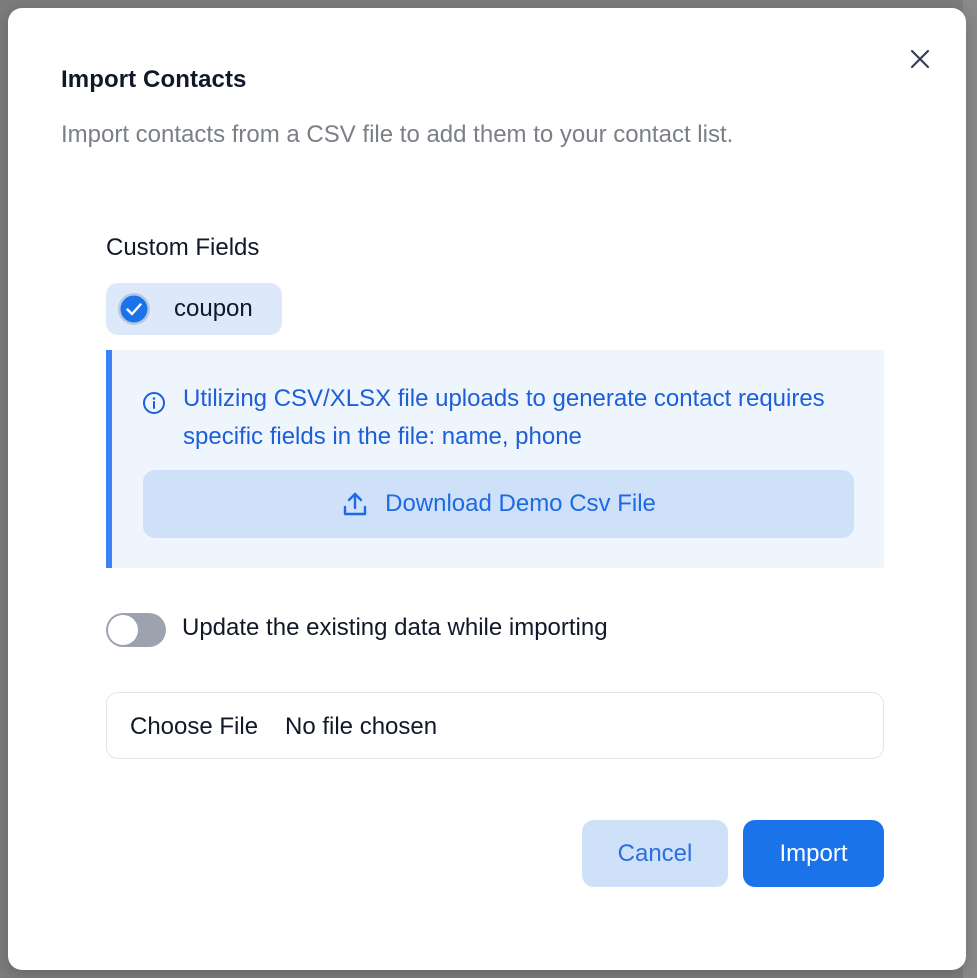 This screenshot has height=978, width=977. What do you see at coordinates (154, 79) in the screenshot?
I see `dialog-title: Import Contacts` at bounding box center [154, 79].